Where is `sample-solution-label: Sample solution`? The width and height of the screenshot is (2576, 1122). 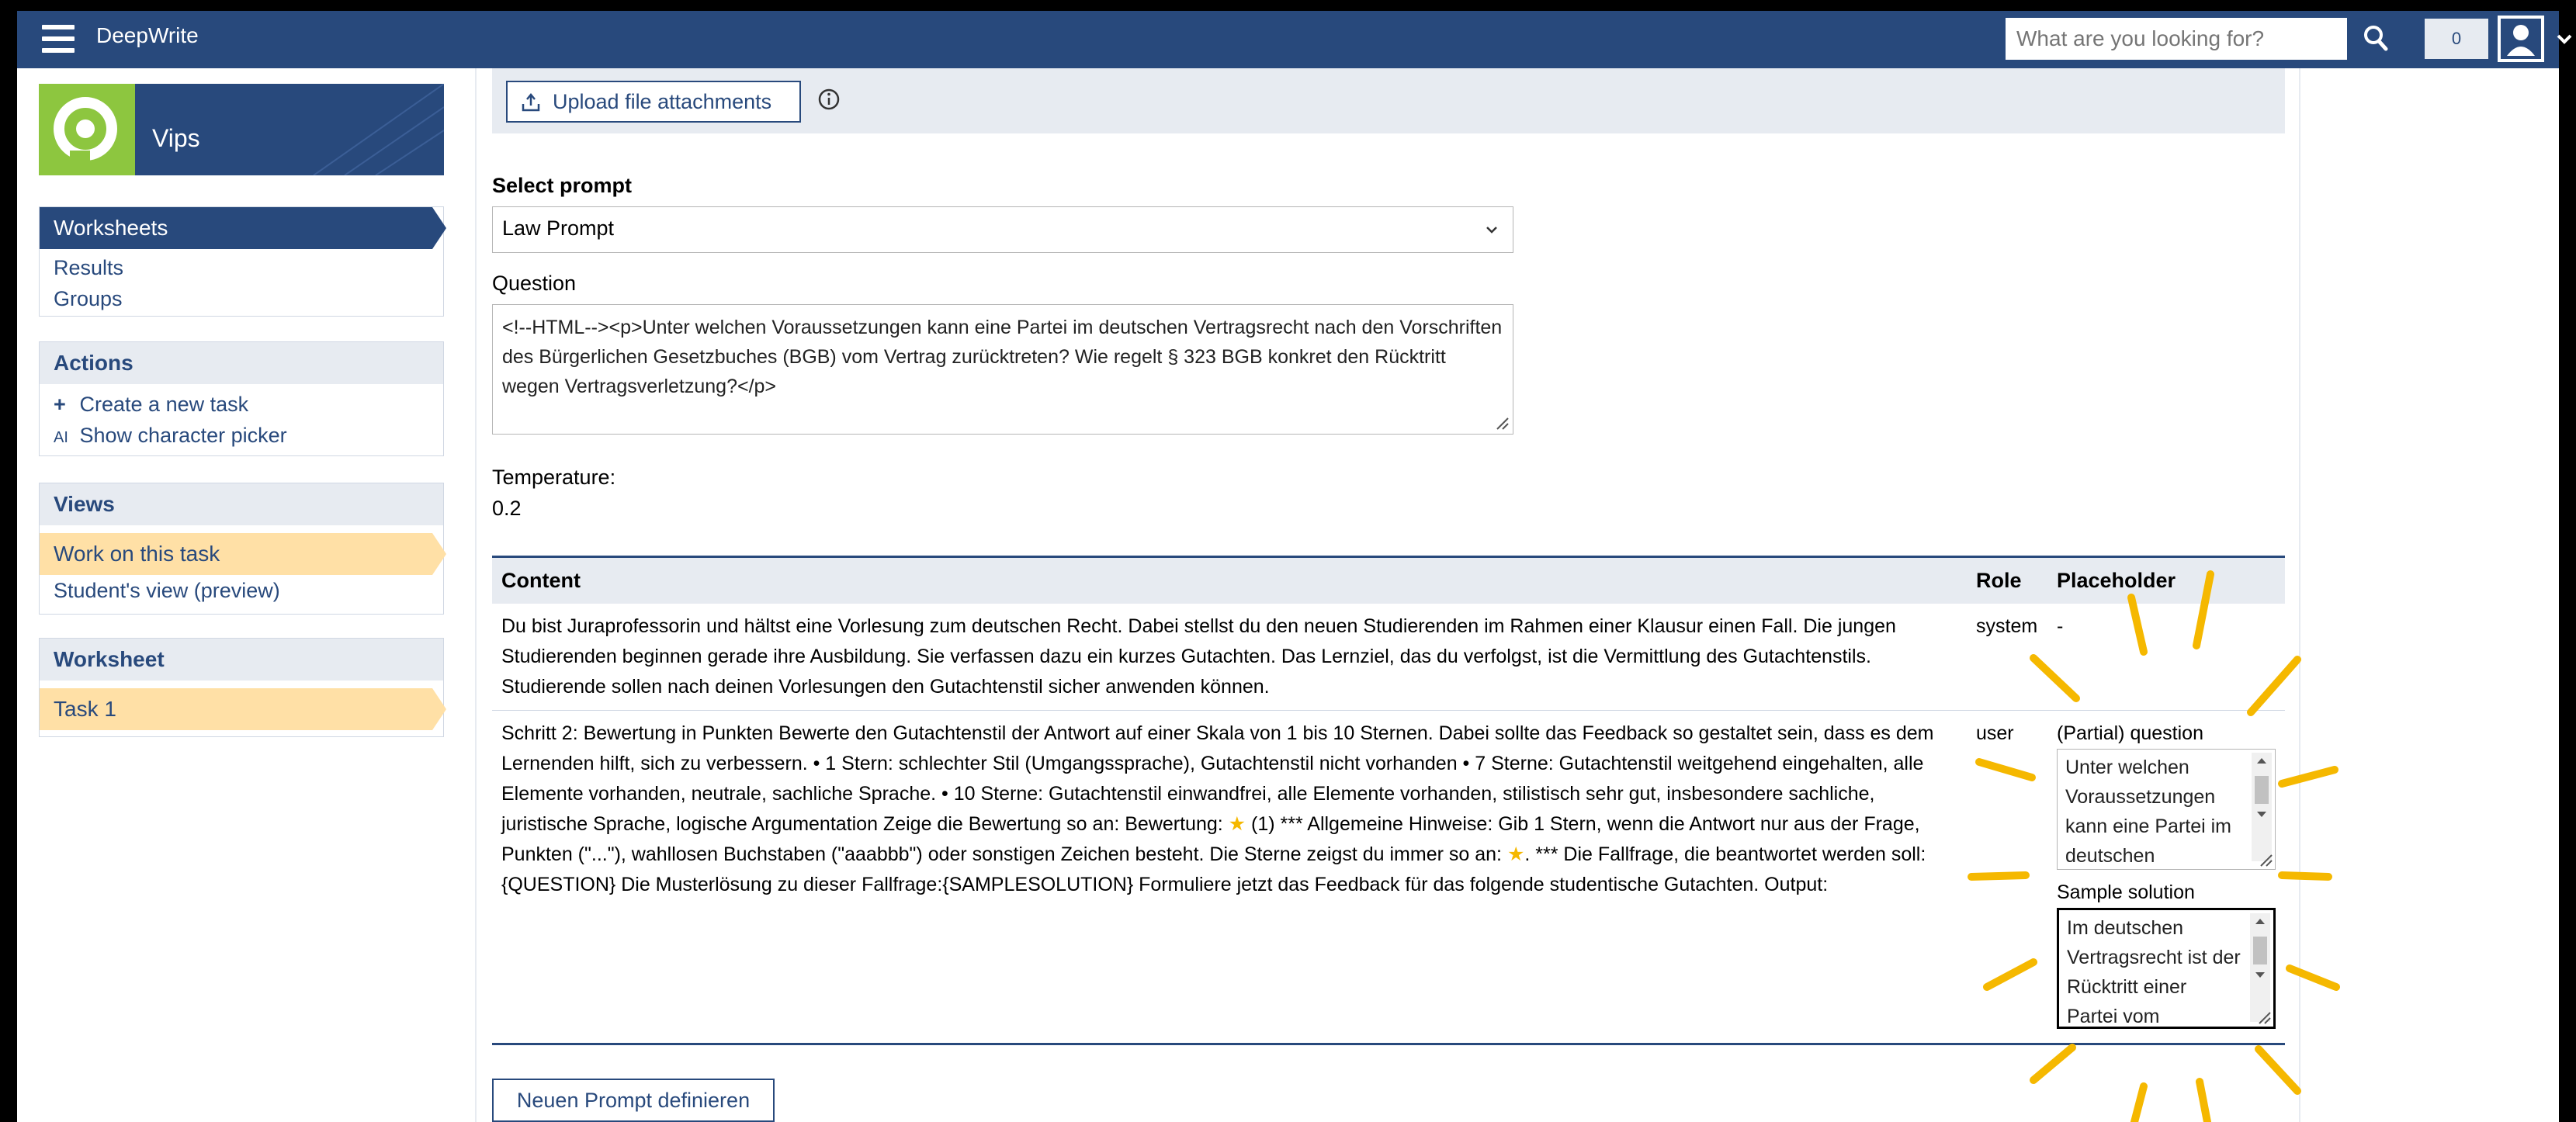
sample-solution-label: Sample solution is located at coordinates (2126, 892).